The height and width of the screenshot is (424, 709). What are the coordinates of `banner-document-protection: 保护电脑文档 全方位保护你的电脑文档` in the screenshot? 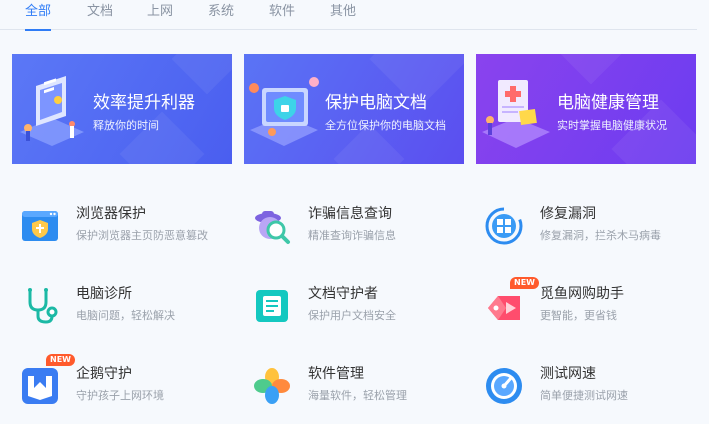 It's located at (354, 109).